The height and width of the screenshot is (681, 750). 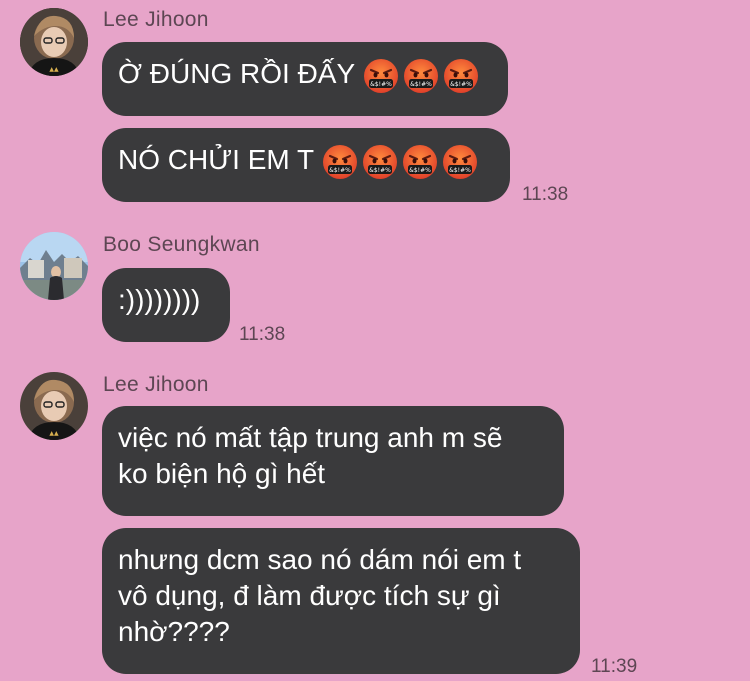 I want to click on message-text-line: việc nó mất tập trung anh m sẽ, so click(x=310, y=437).